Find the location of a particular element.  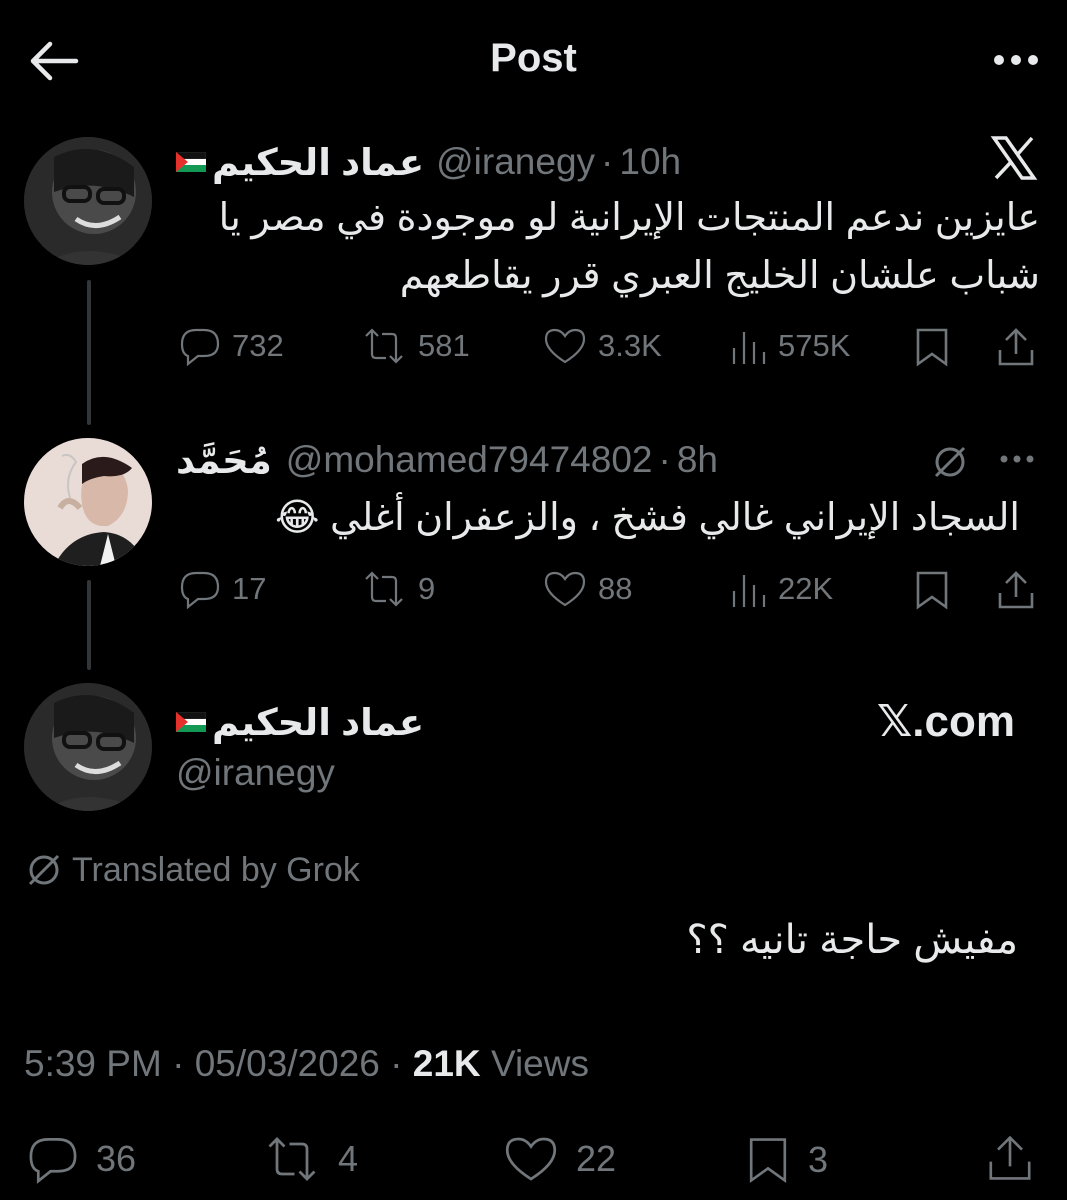

views-count: 575K is located at coordinates (814, 345).